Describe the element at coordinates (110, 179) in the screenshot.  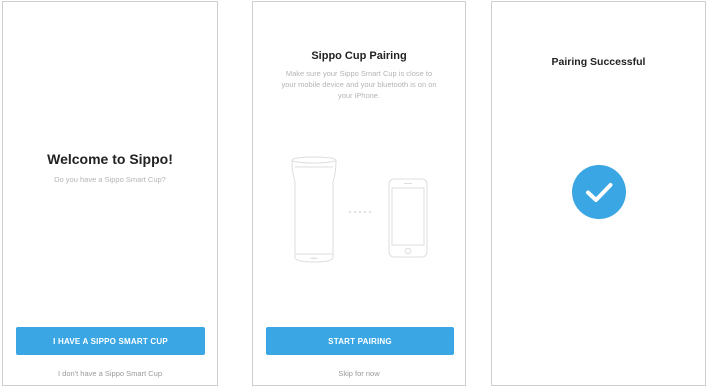
I see `welcome-subtitle: Do you have a Sippo Smart Cup?` at that location.